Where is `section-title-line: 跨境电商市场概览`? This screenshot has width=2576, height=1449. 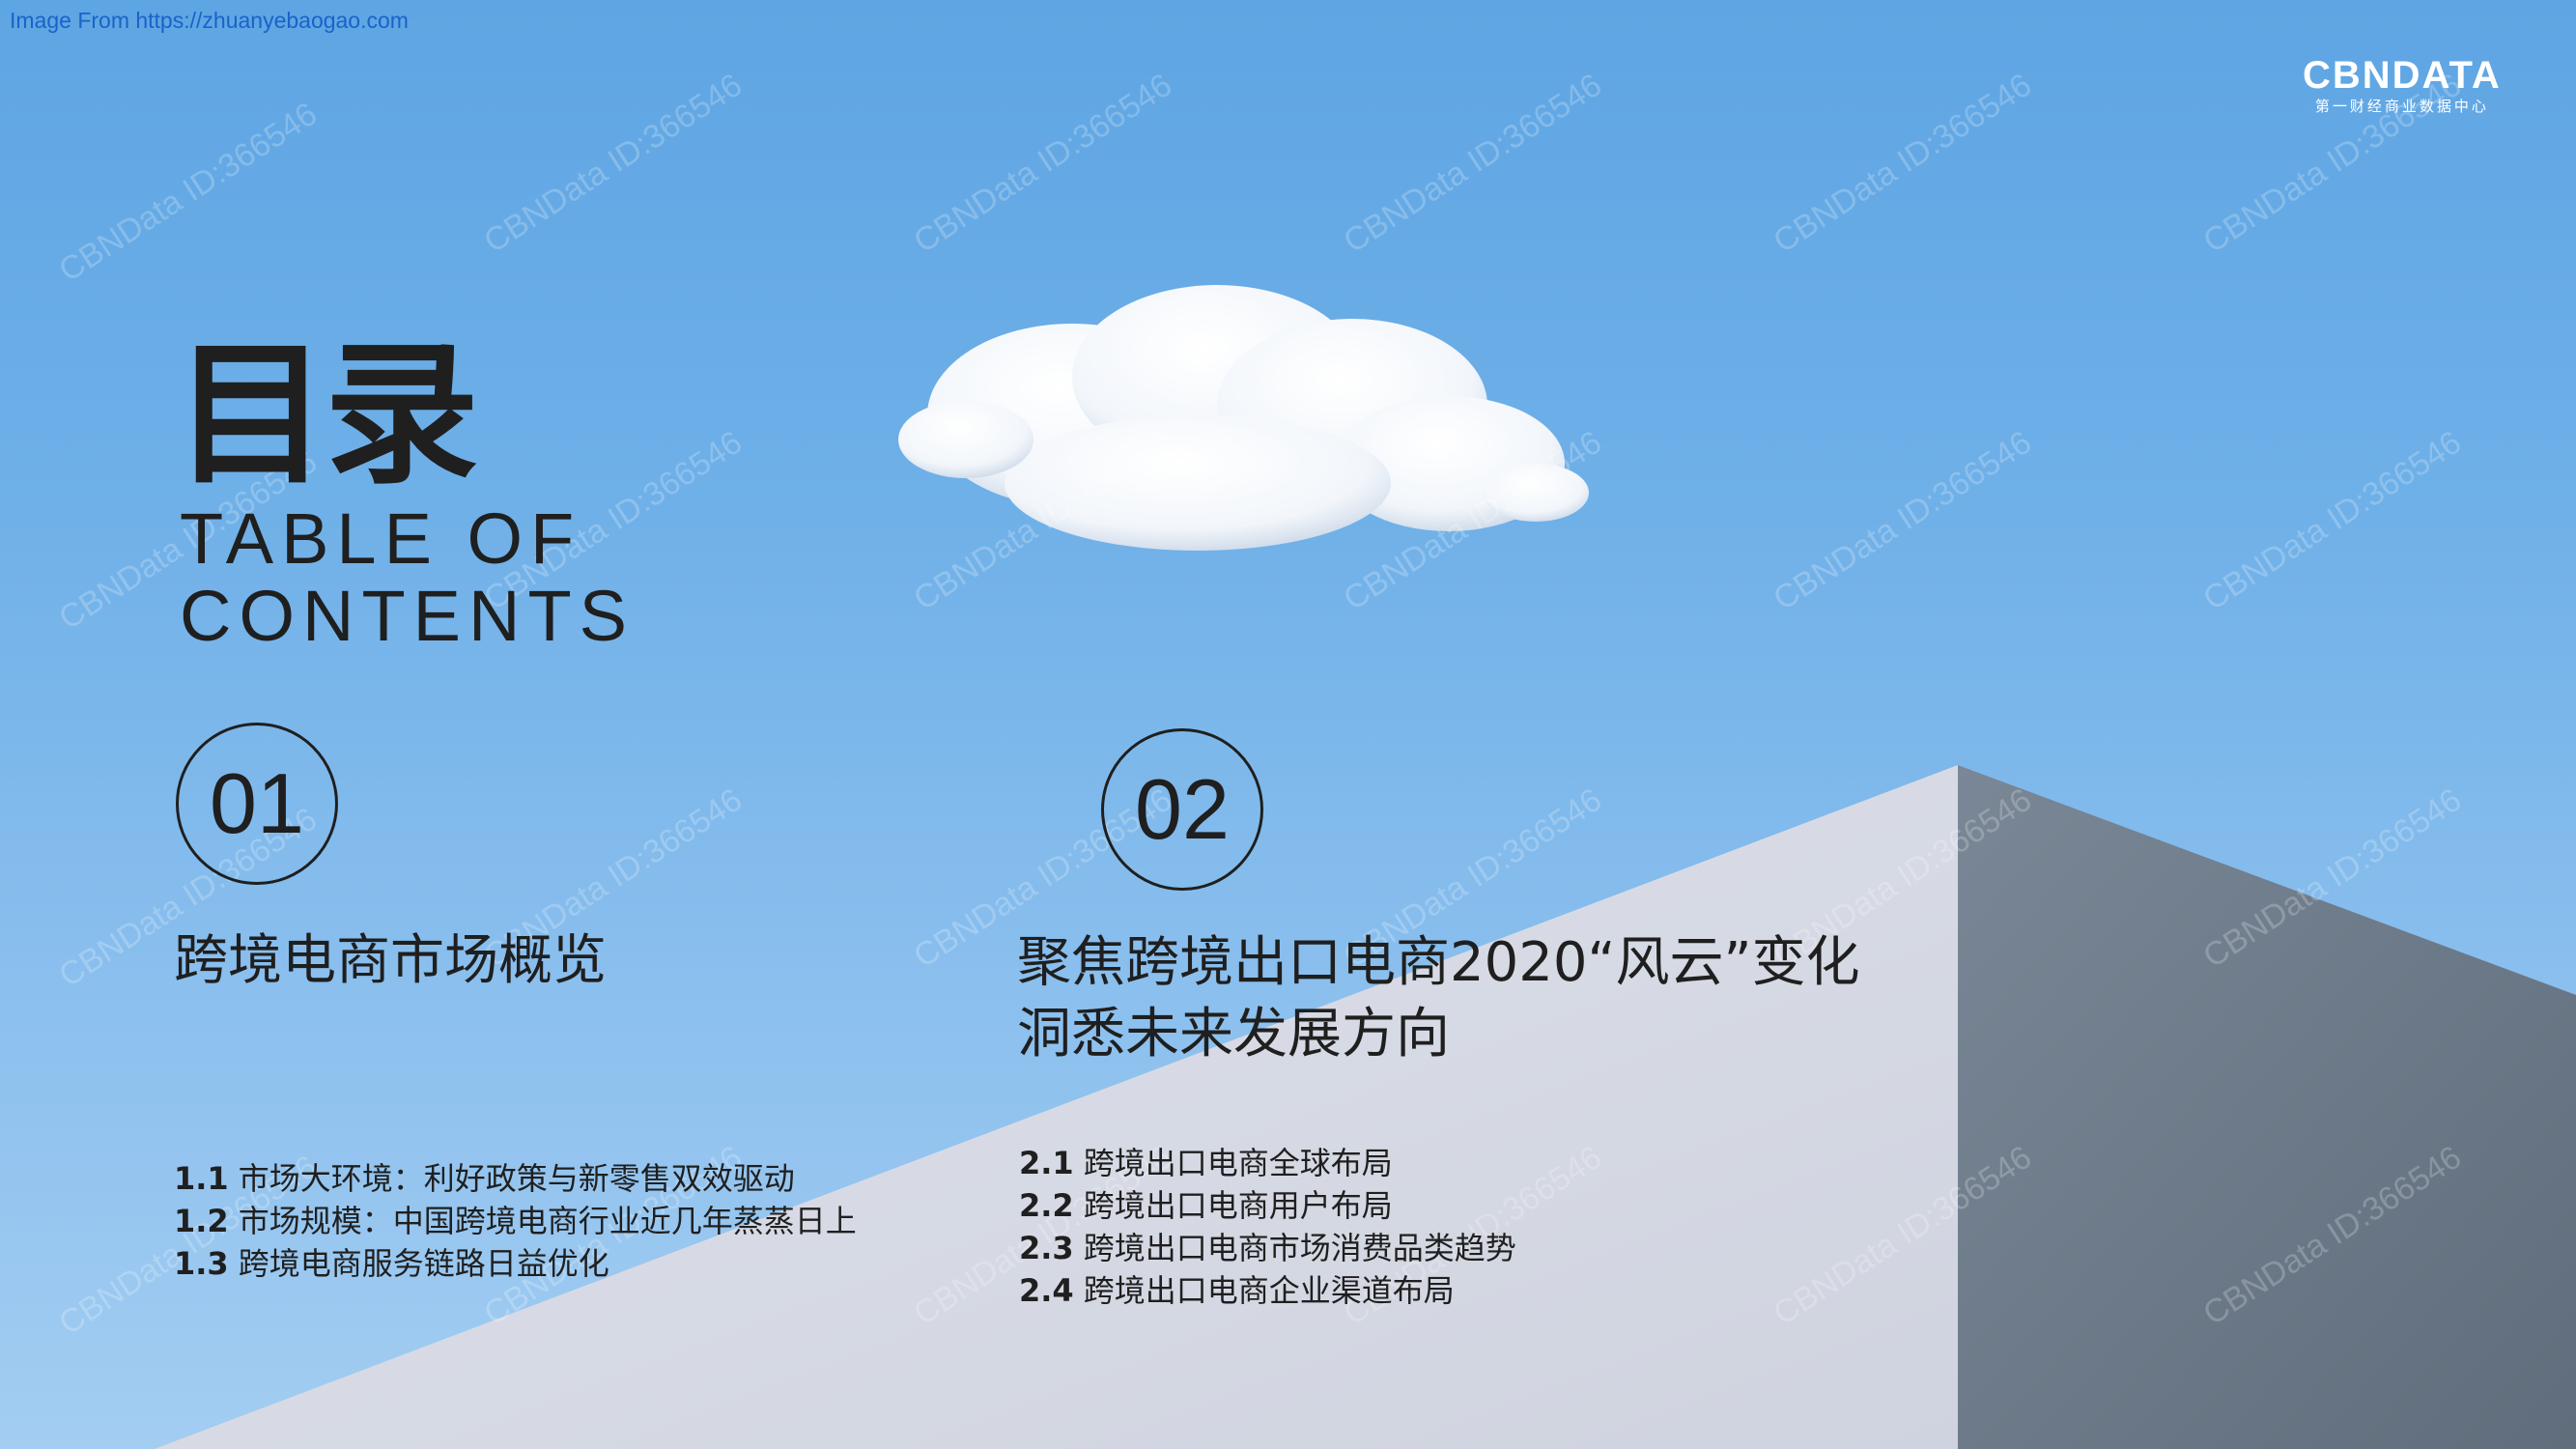 section-title-line: 跨境电商市场概览 is located at coordinates (390, 960).